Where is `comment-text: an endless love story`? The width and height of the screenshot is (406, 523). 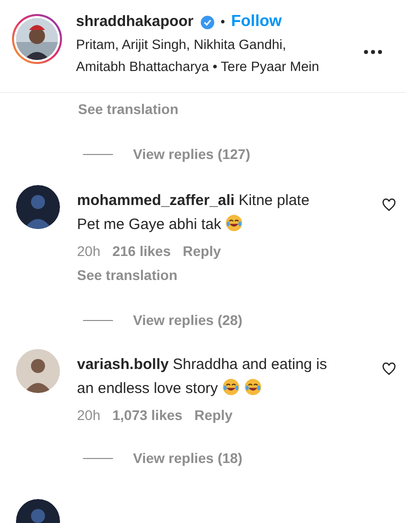 comment-text: an endless love story is located at coordinates (147, 388).